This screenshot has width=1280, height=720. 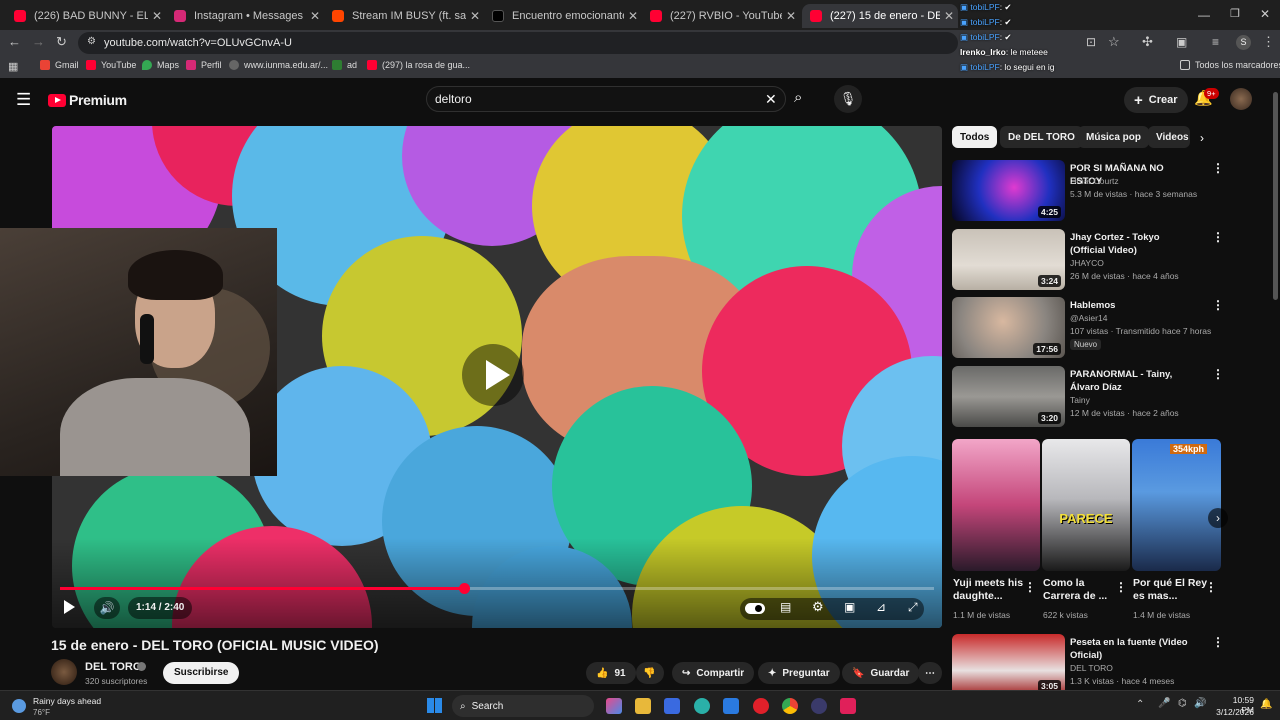 I want to click on search-icon: ⌕, so click(x=798, y=97).